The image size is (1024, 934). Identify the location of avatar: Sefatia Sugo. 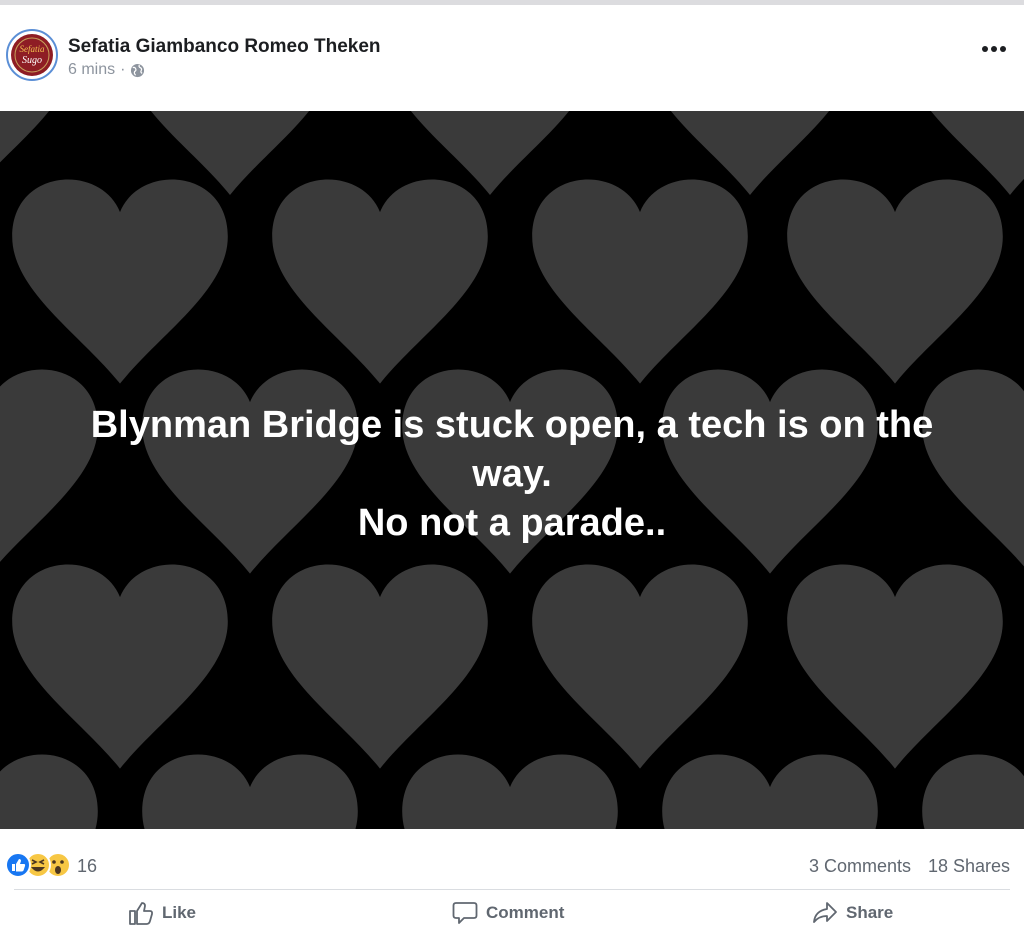
(32, 55).